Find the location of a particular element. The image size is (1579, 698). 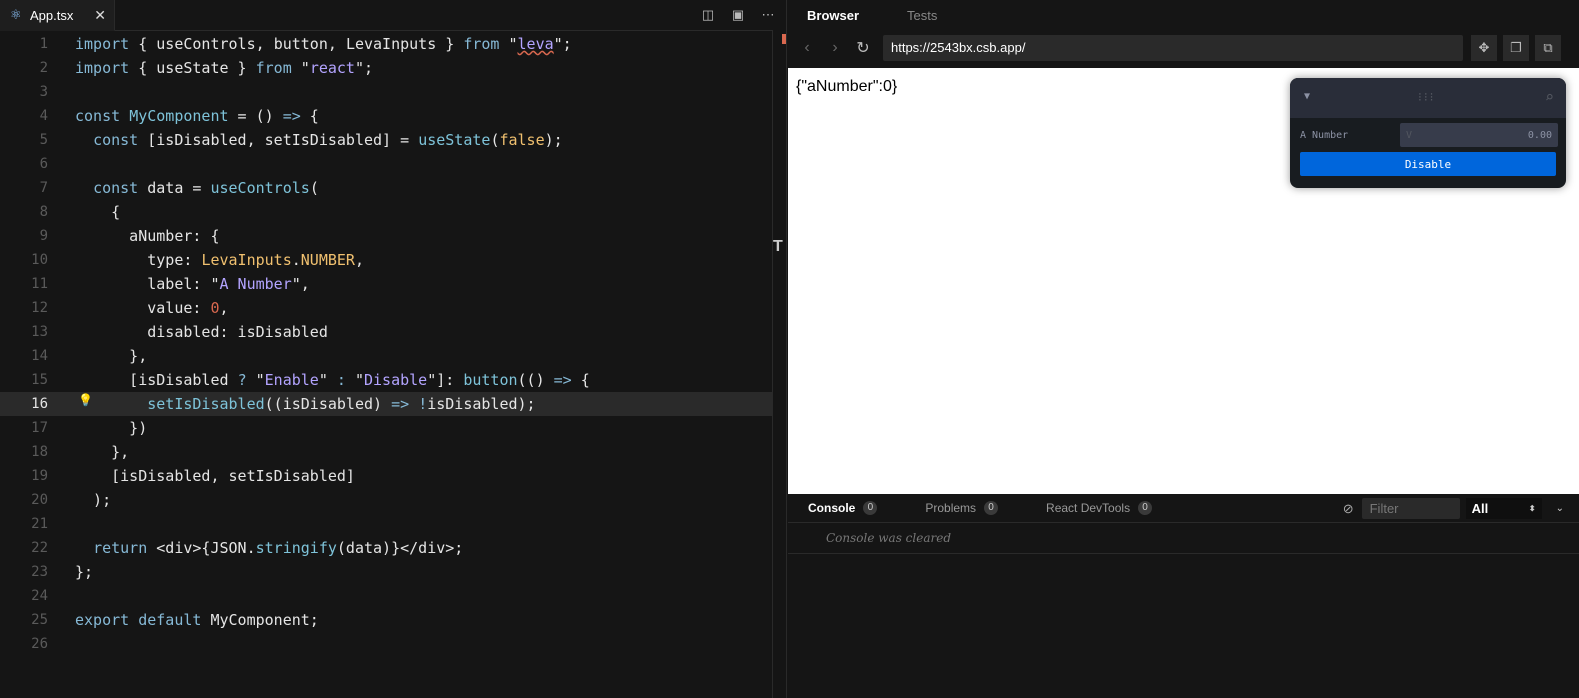

browser-navbar: ‹ › ↻ https://2543bx.csb.app/ ✥ ❐ ⧉ is located at coordinates (1183, 48).